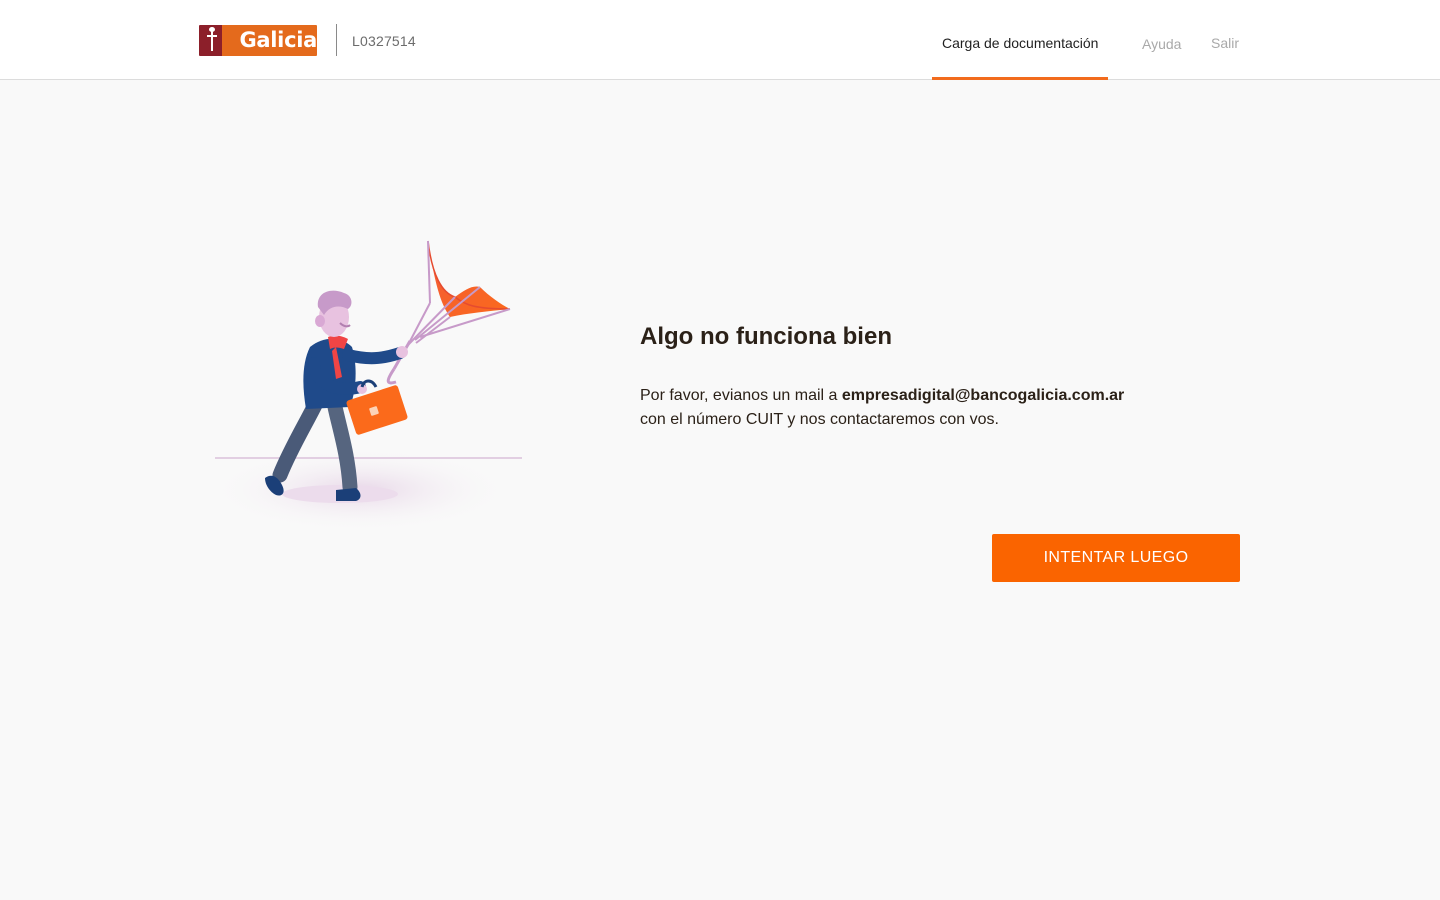  What do you see at coordinates (1116, 558) in the screenshot?
I see `retry-later-button: INTENTAR LUEGO` at bounding box center [1116, 558].